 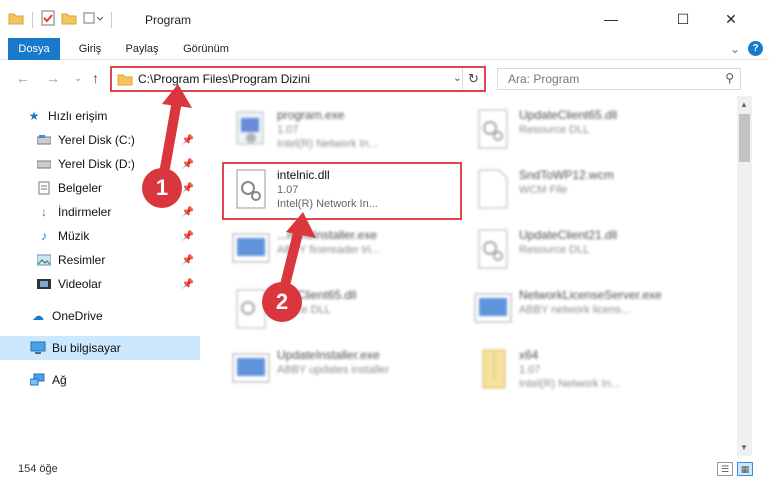 I want to click on up-button: ↑, so click(x=95, y=78).